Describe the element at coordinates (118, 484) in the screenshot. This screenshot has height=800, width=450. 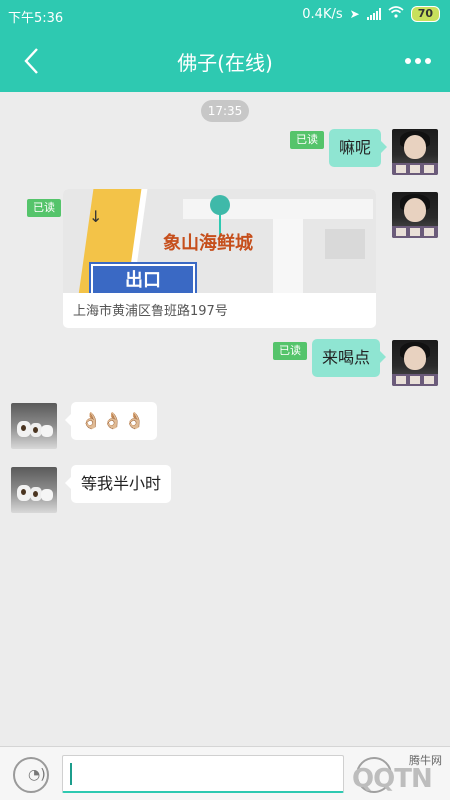
I see `message-bubble: 等我半小时` at that location.